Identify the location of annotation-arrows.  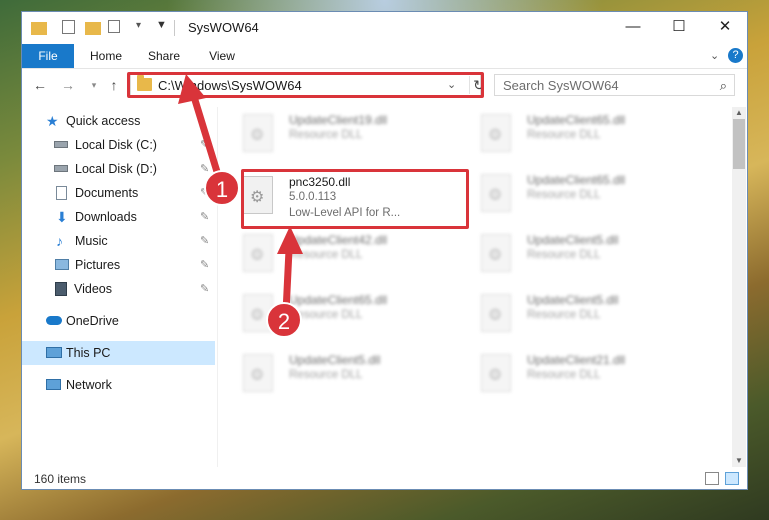
(240, 195).